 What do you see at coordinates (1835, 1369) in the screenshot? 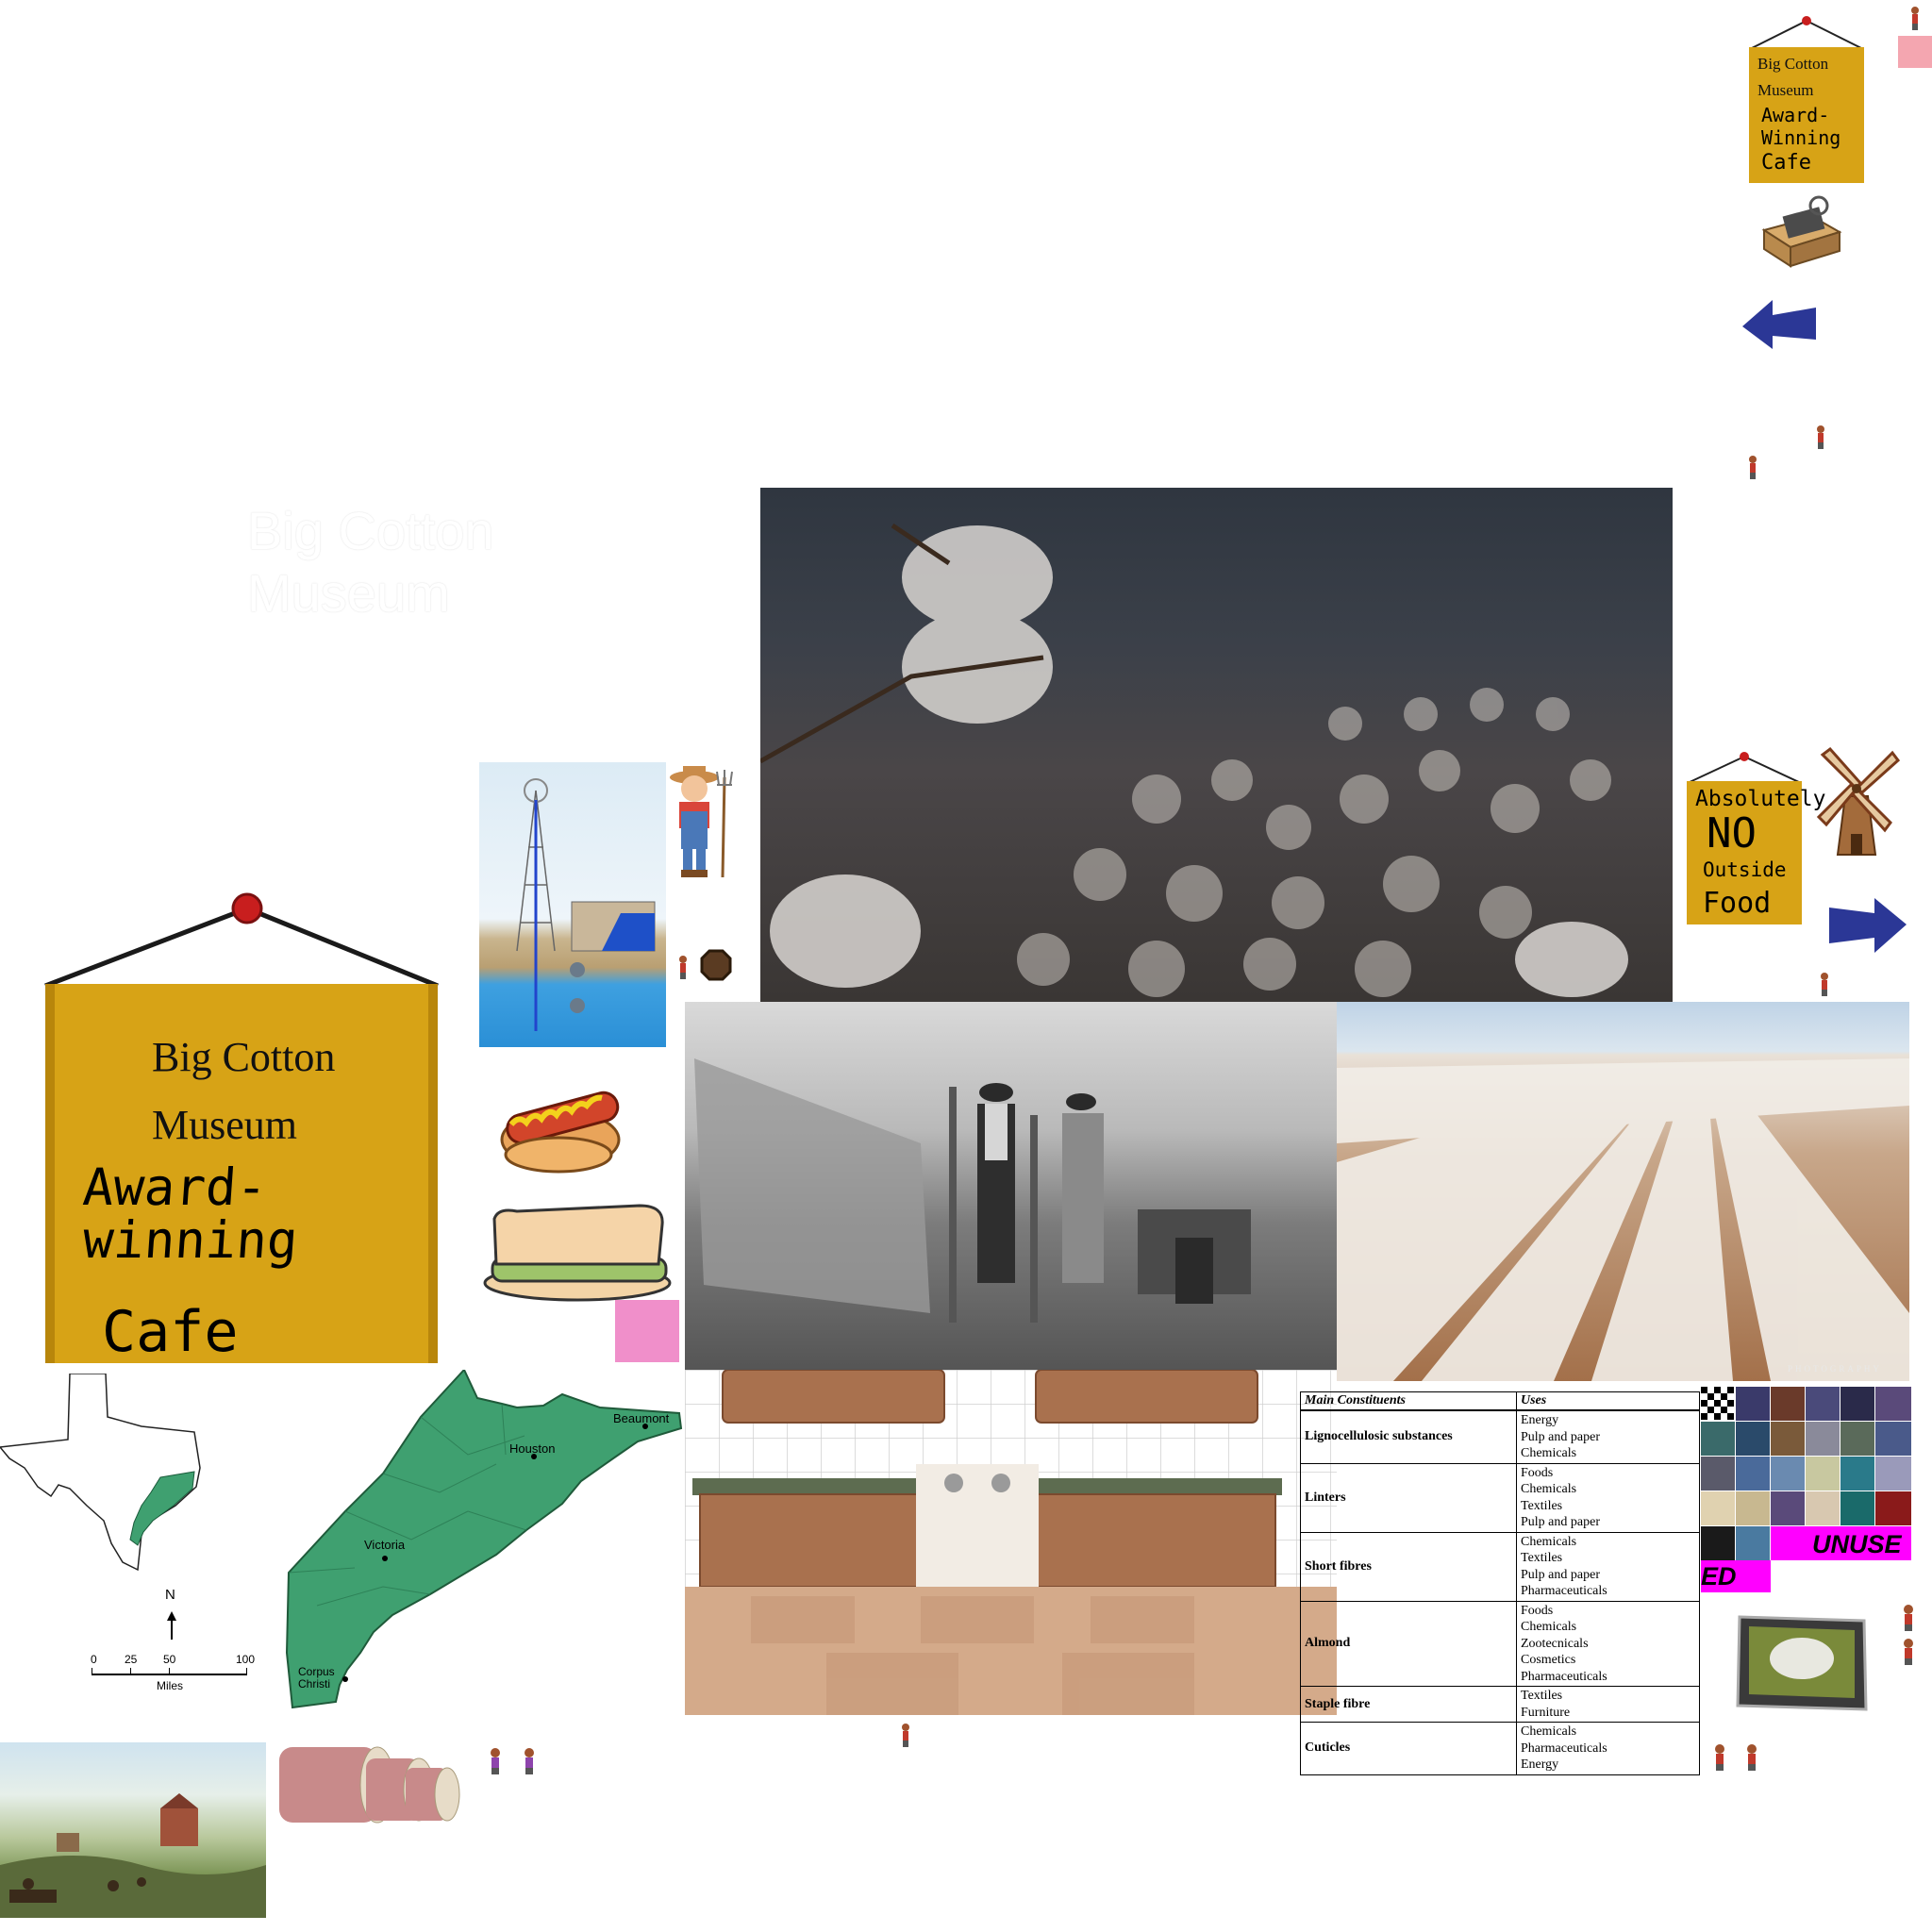
I see `photo-watermark: PHOTOGRAPHY` at bounding box center [1835, 1369].